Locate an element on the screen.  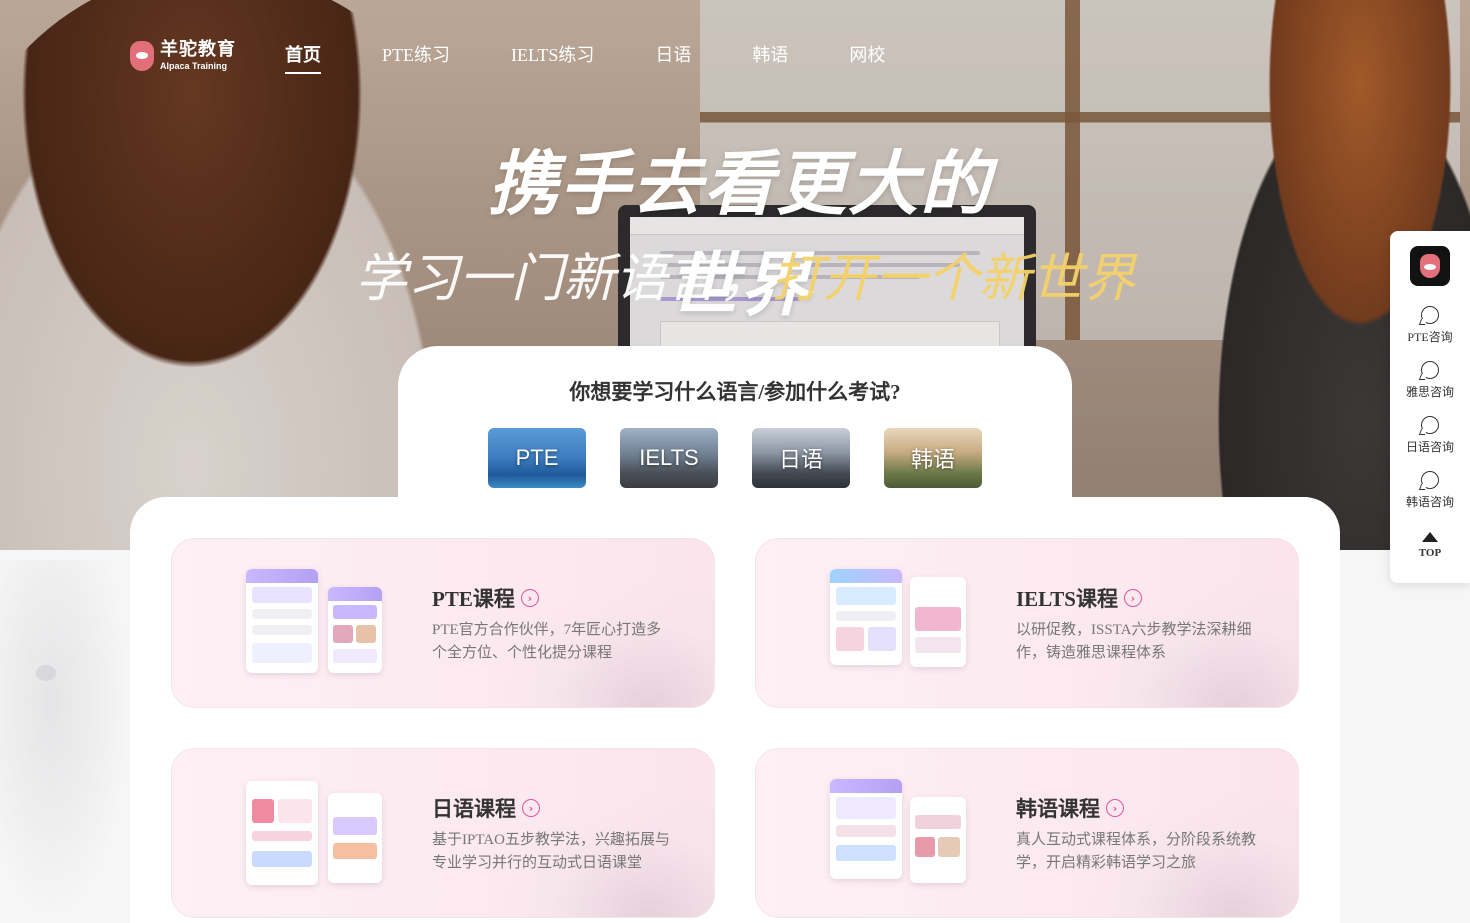
picker-option-japanese: 日语 is located at coordinates (801, 458).